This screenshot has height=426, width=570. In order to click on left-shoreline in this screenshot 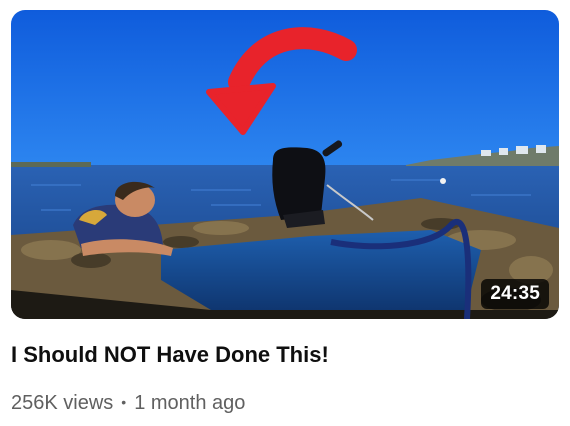, I will do `click(51, 164)`.